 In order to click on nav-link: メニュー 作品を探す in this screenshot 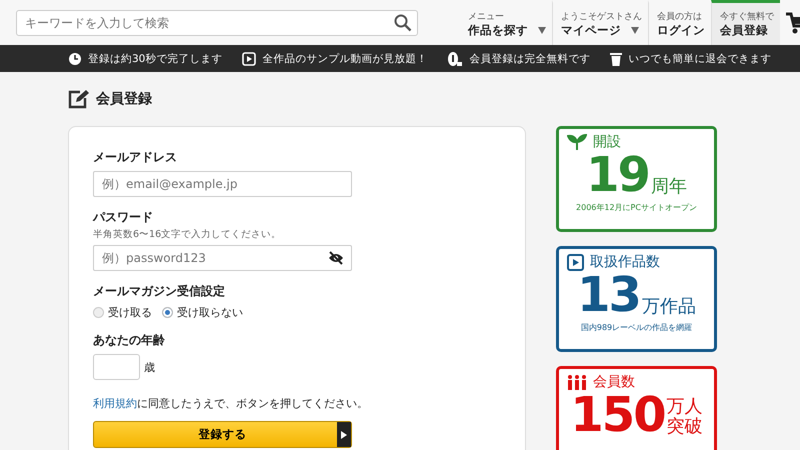, I will do `click(506, 22)`.